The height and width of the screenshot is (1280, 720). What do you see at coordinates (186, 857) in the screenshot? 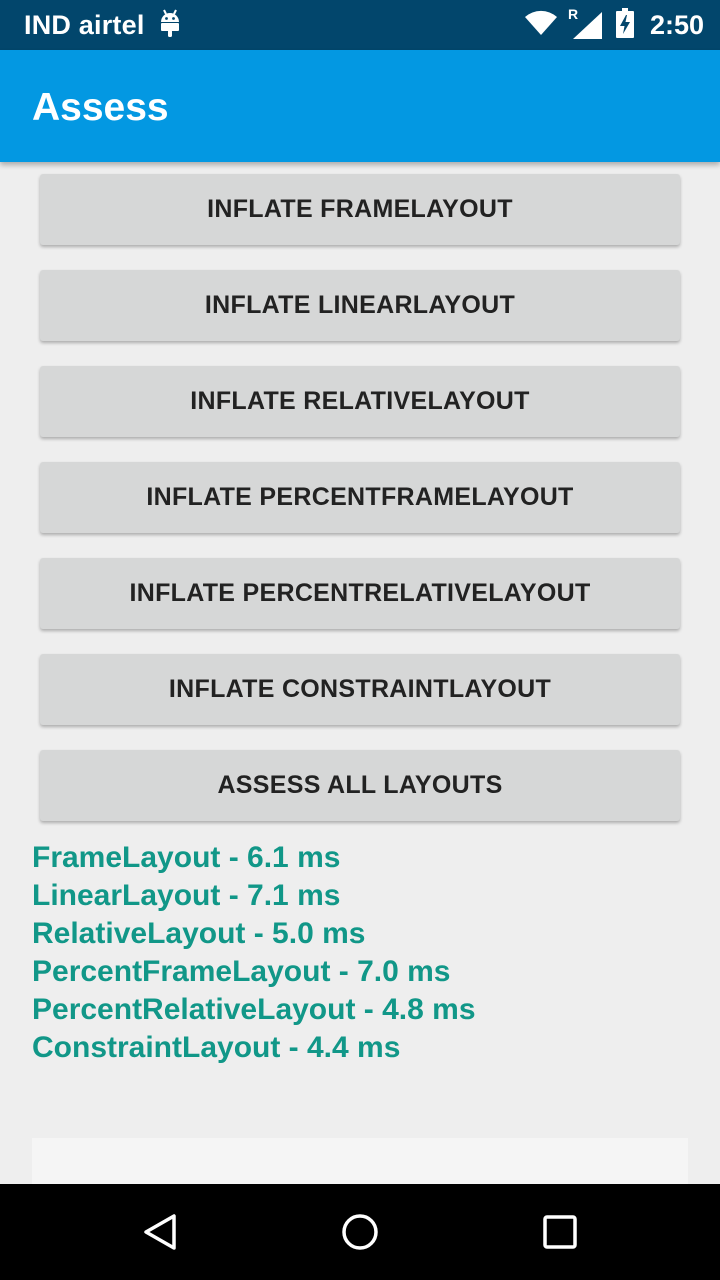
I see `result-framelayout: FrameLayout - 6.1 ms` at bounding box center [186, 857].